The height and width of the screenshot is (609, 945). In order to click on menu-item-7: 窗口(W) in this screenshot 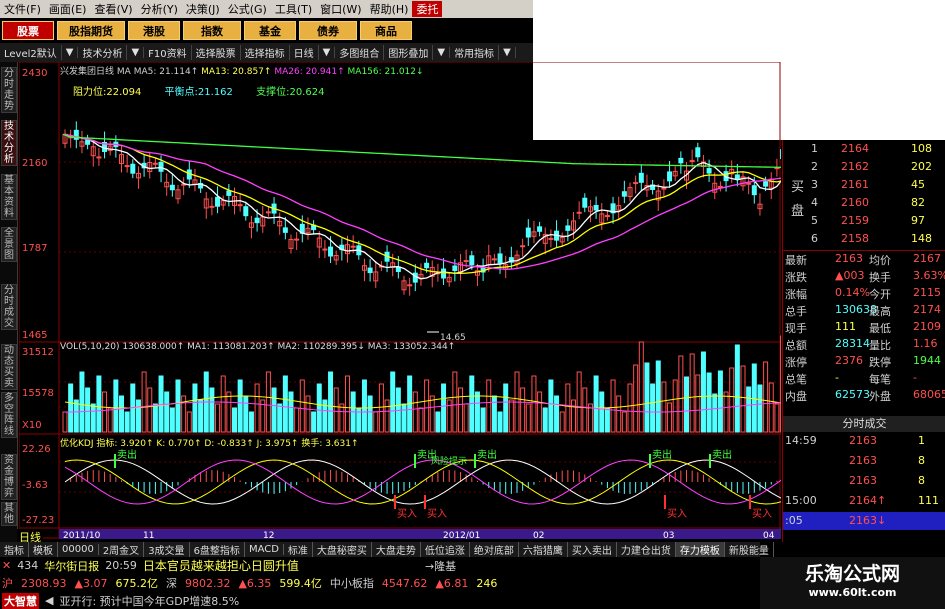, I will do `click(340, 9)`.